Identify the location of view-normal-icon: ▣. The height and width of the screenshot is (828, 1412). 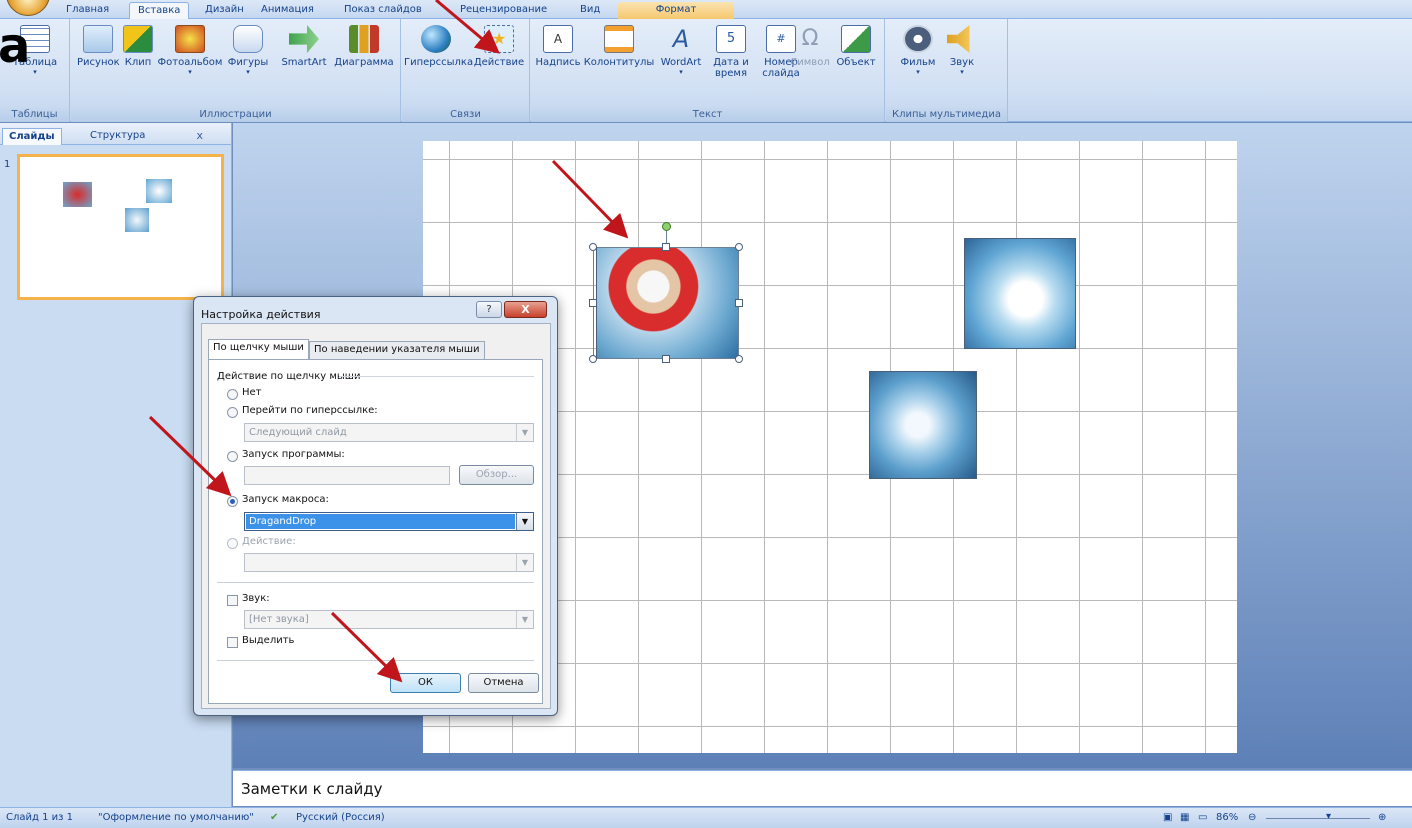
(1167, 817).